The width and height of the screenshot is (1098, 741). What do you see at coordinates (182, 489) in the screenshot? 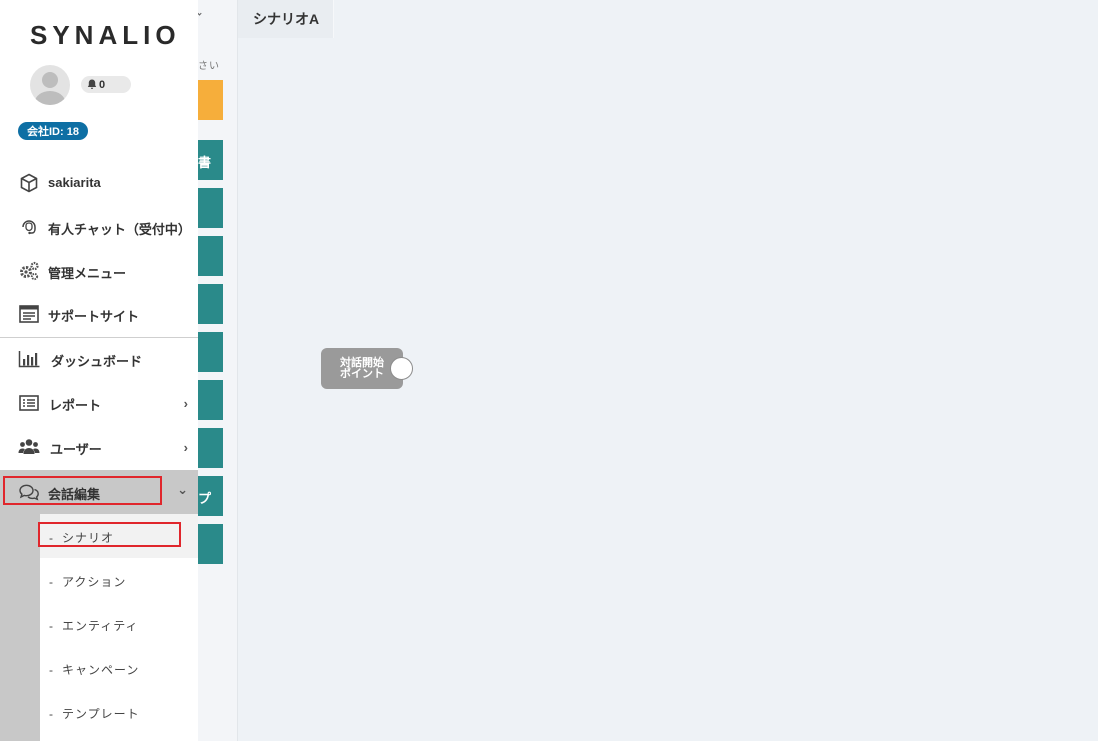
I see `chevron-down-icon: ⌄` at bounding box center [182, 489].